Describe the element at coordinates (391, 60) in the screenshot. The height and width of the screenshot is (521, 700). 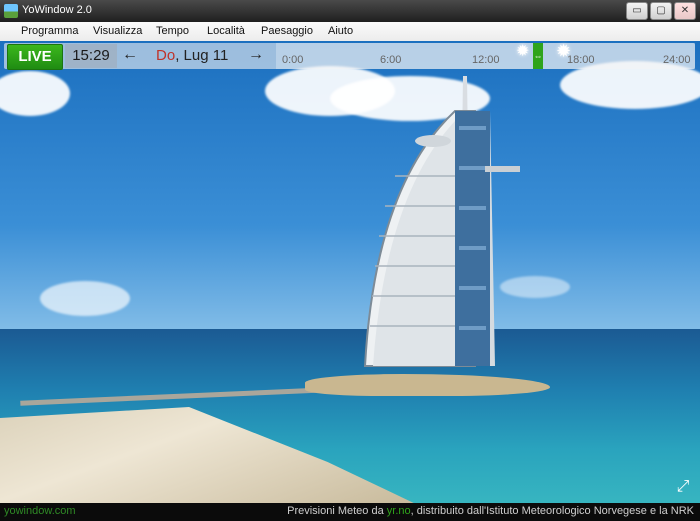
I see `timeline-tick: 6:00` at that location.